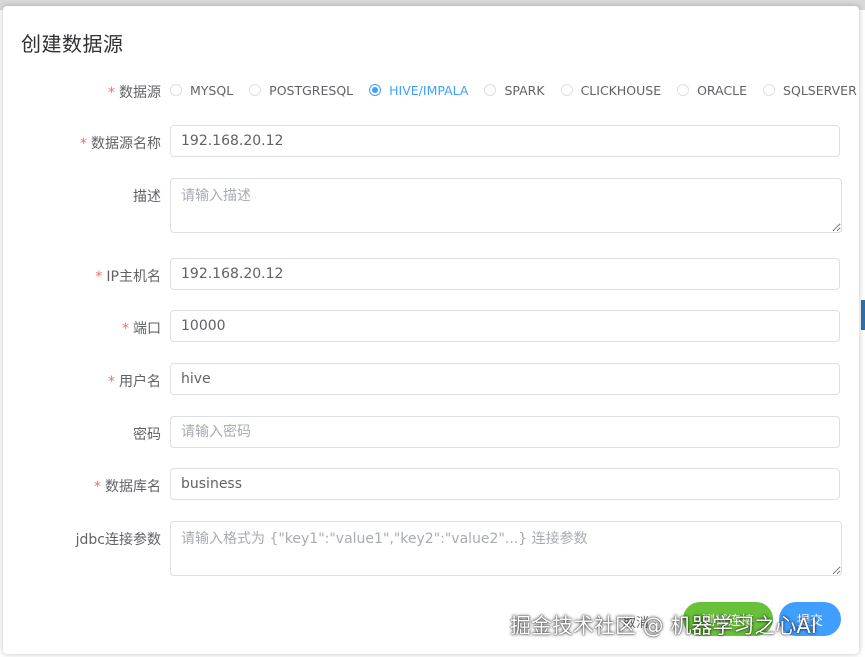 This screenshot has height=657, width=865. I want to click on name-label: * 数据源名称, so click(120, 144).